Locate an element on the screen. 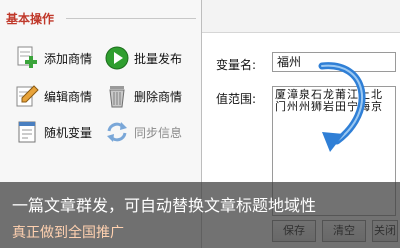 The image size is (400, 248). random-variable-button: 随机变量 is located at coordinates (53, 132).